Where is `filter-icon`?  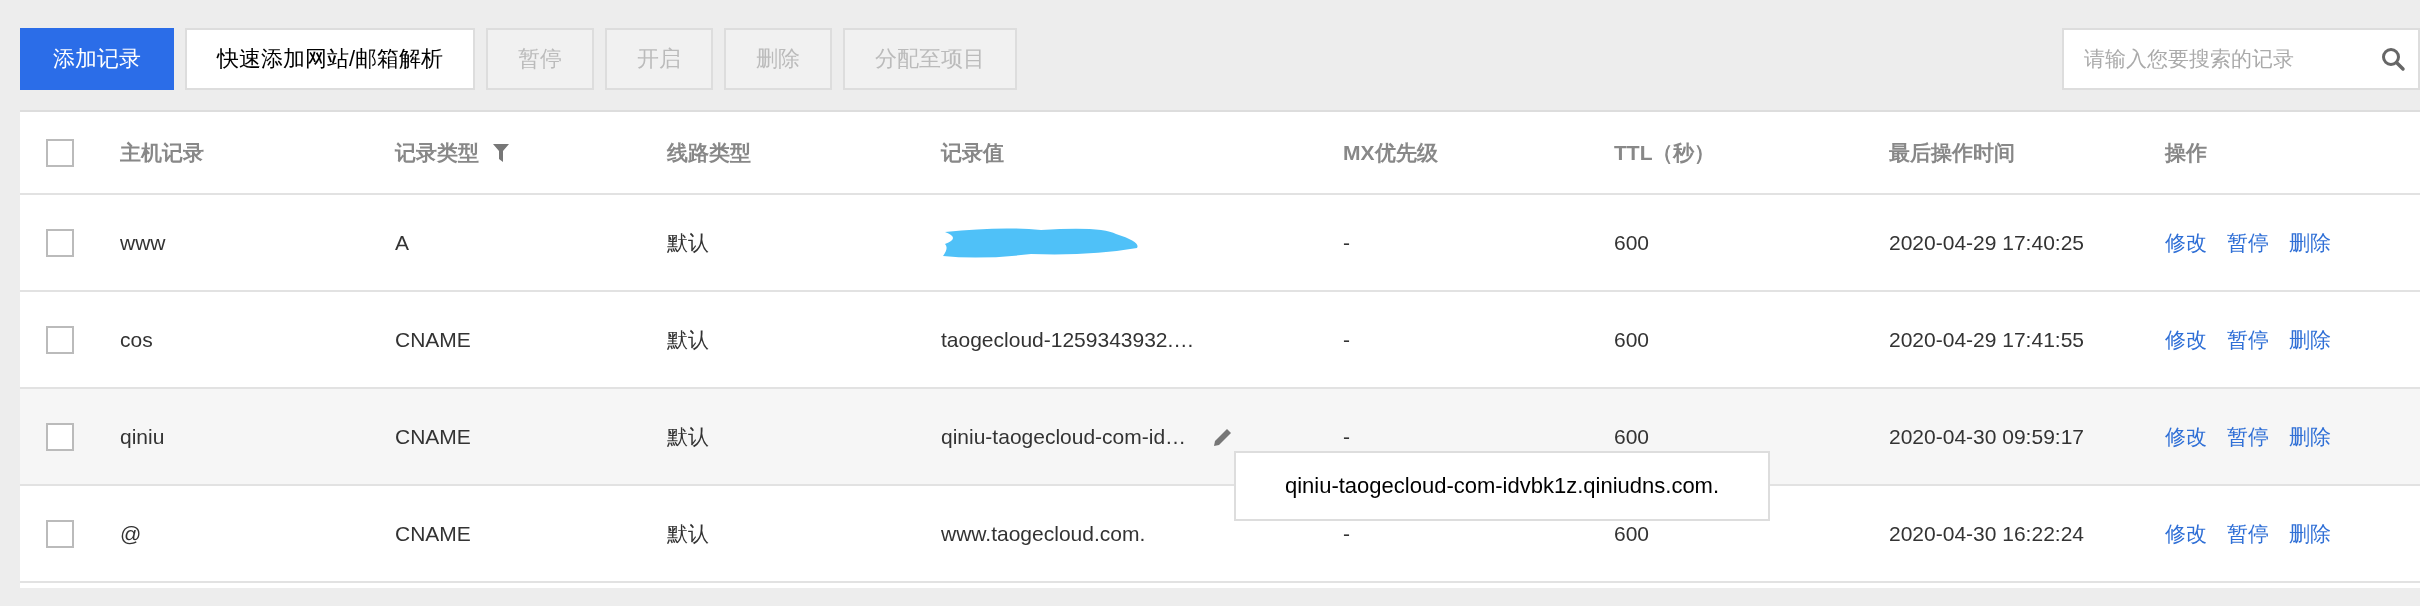
filter-icon is located at coordinates (501, 152).